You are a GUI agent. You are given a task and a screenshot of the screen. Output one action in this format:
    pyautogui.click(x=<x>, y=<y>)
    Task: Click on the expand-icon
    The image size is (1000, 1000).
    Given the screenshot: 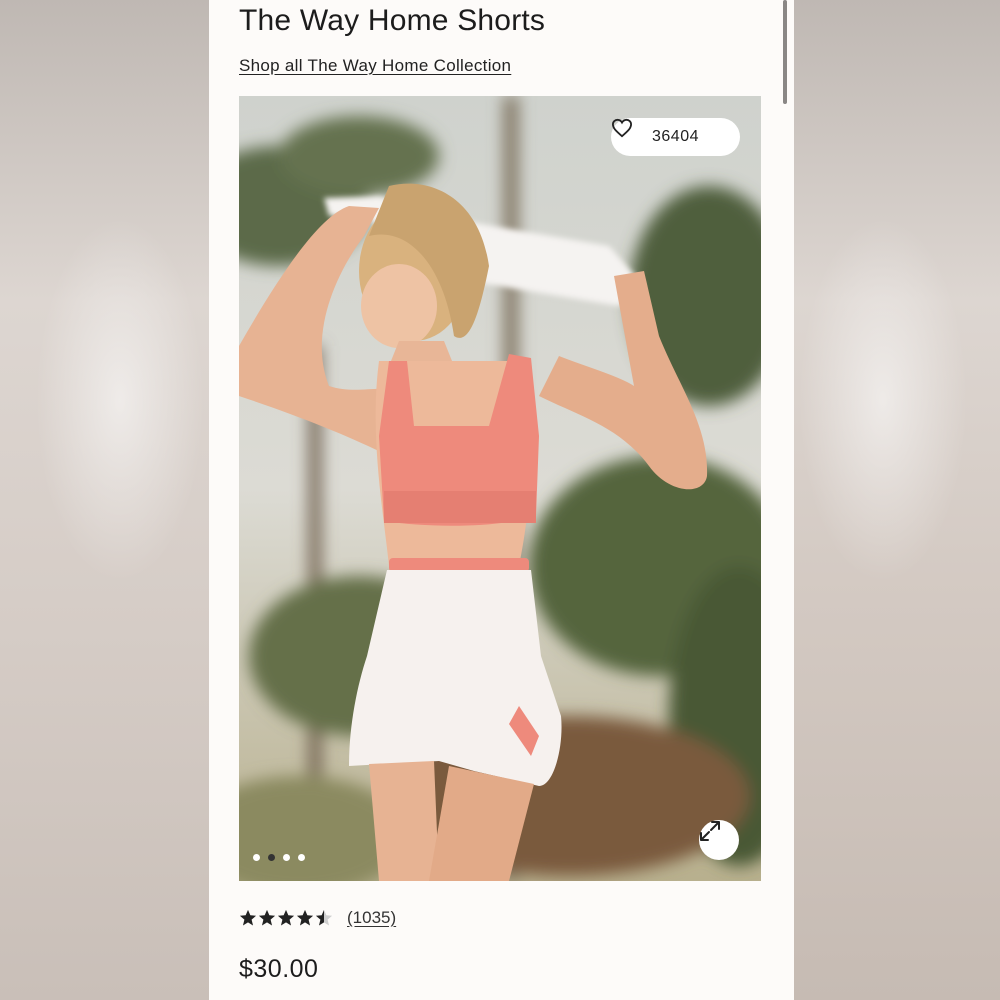 What is the action you would take?
    pyautogui.click(x=710, y=831)
    